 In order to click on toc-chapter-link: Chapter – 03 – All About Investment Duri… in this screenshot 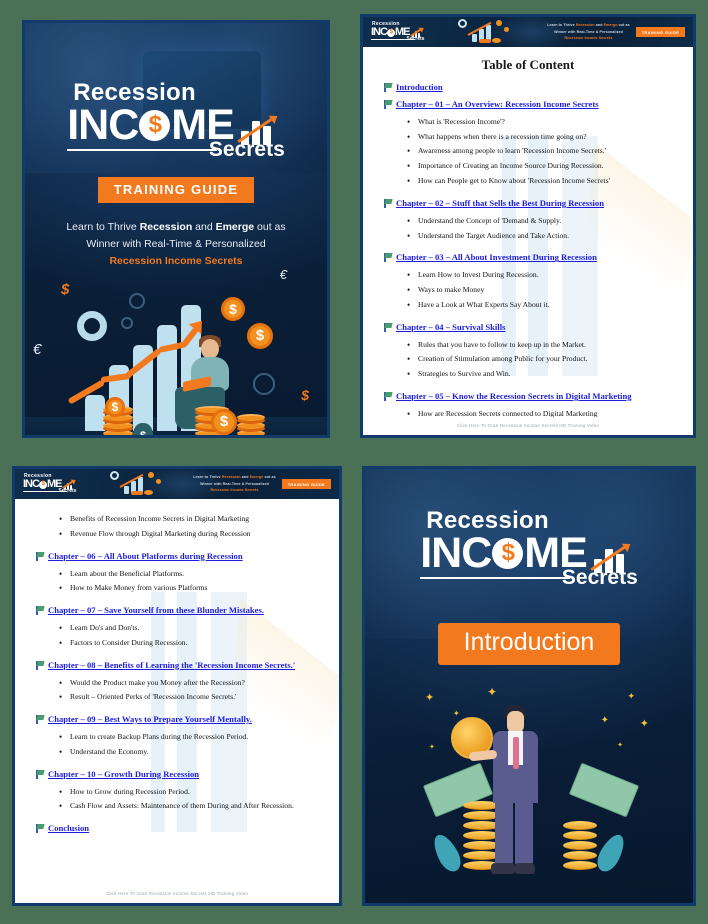, I will do `click(496, 258)`.